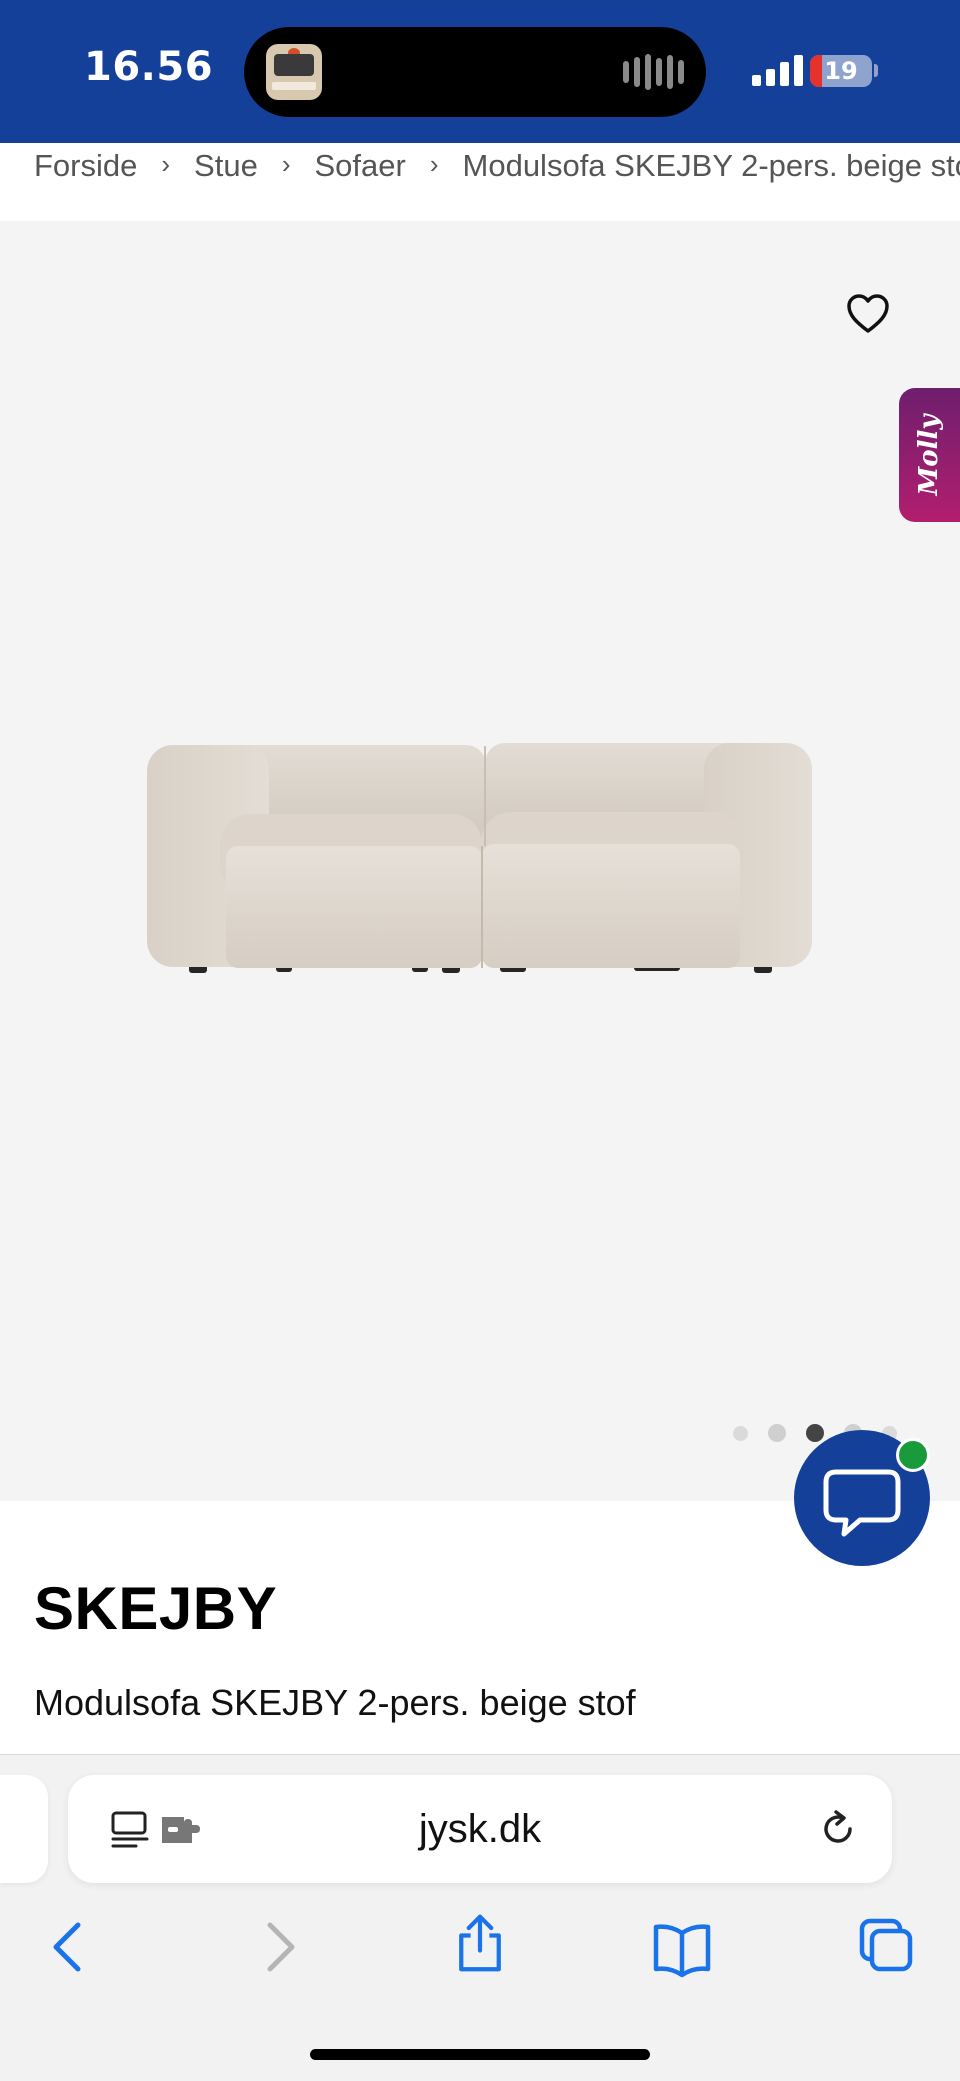 This screenshot has height=2081, width=960. What do you see at coordinates (294, 72) in the screenshot?
I see `album-art-icon` at bounding box center [294, 72].